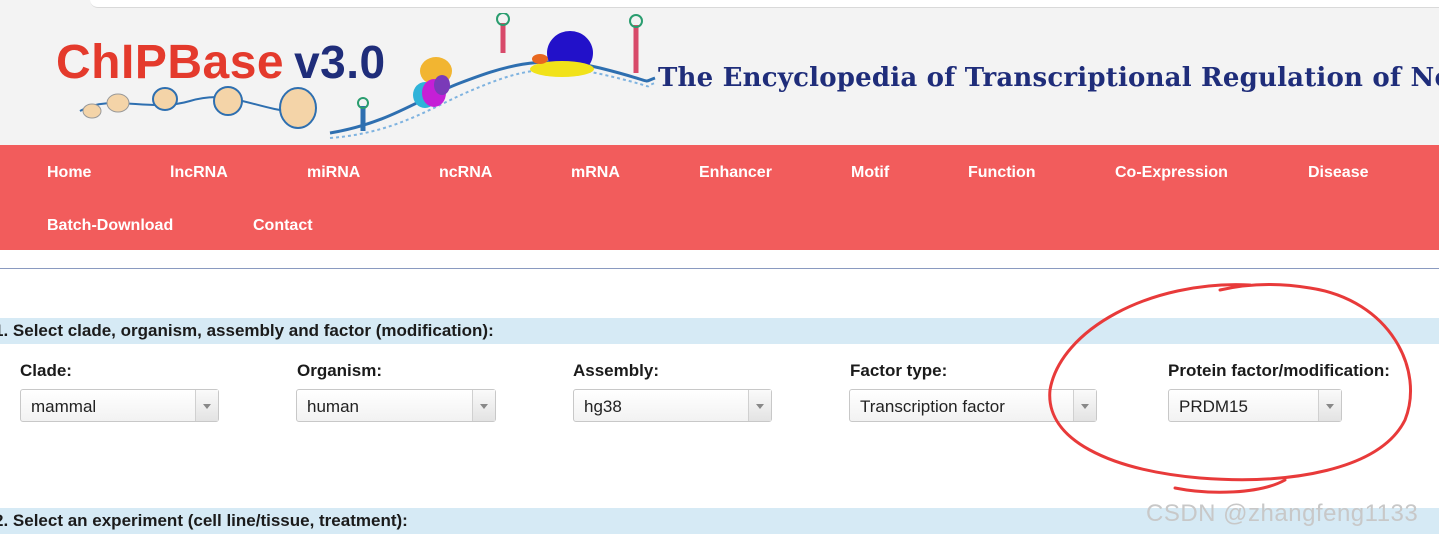 The height and width of the screenshot is (539, 1439). Describe the element at coordinates (119, 405) in the screenshot. I see `clade-select: mammal` at that location.